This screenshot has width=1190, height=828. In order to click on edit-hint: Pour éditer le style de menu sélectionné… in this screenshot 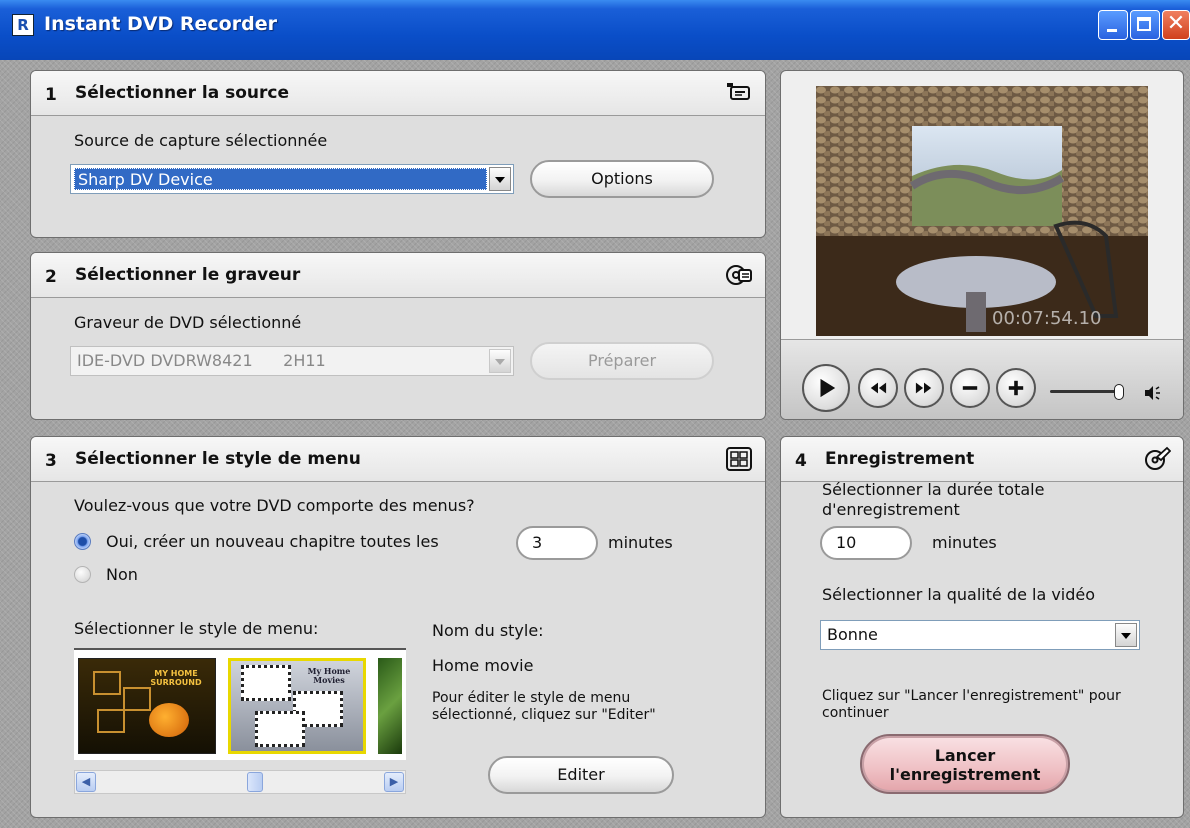, I will do `click(544, 706)`.